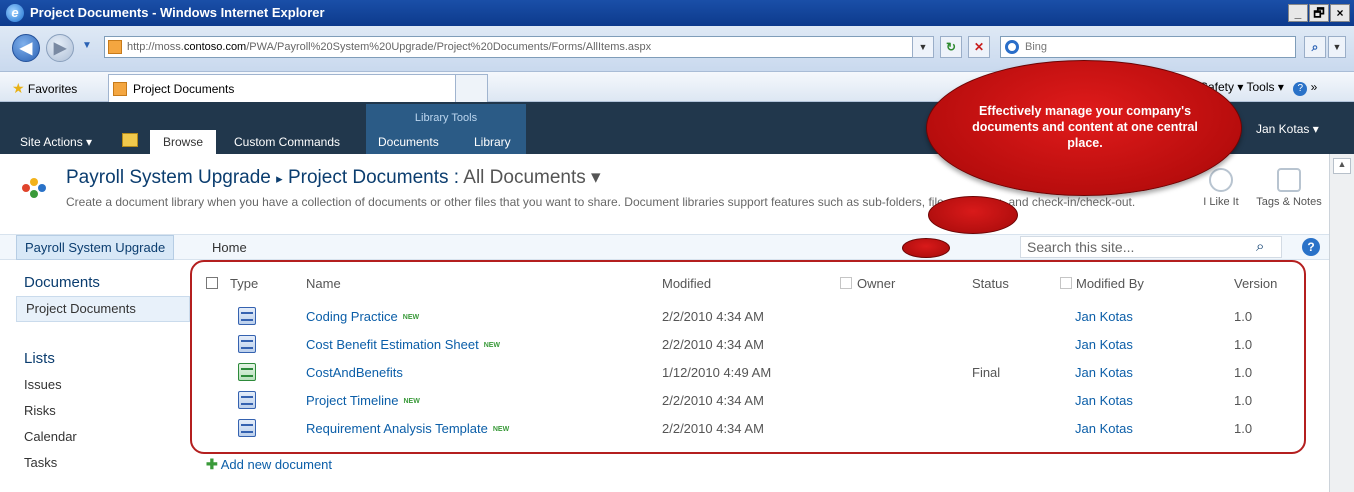 This screenshot has width=1354, height=492. I want to click on ql-issues: Issues, so click(43, 384).